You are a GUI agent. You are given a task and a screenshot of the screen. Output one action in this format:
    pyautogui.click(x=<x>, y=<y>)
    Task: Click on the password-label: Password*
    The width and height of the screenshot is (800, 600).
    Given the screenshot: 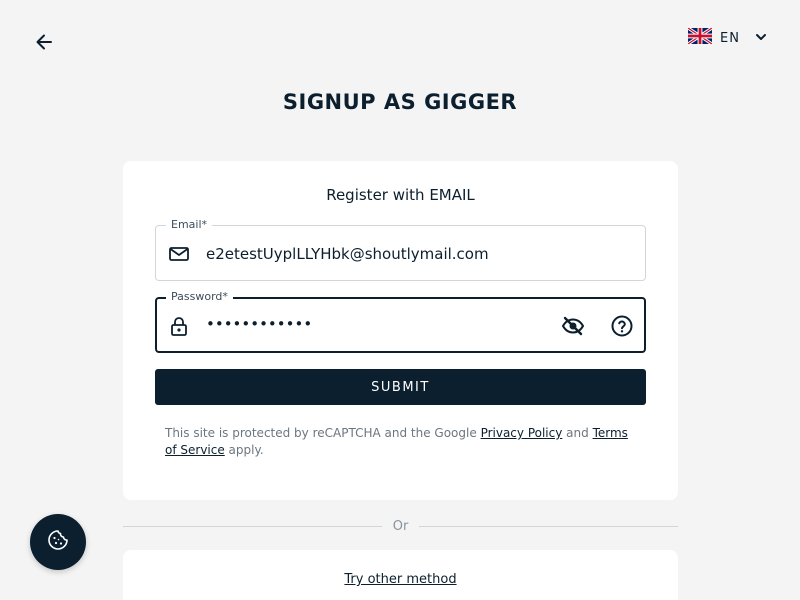 What is the action you would take?
    pyautogui.click(x=199, y=297)
    